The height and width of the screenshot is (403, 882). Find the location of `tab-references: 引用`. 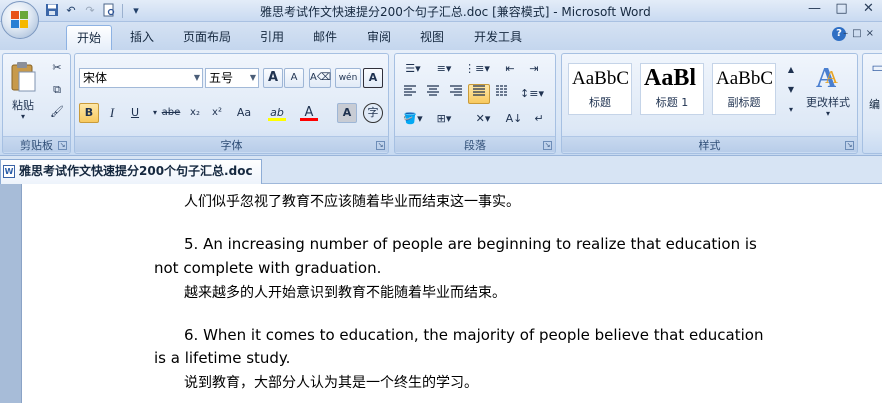

tab-references: 引用 is located at coordinates (272, 36).